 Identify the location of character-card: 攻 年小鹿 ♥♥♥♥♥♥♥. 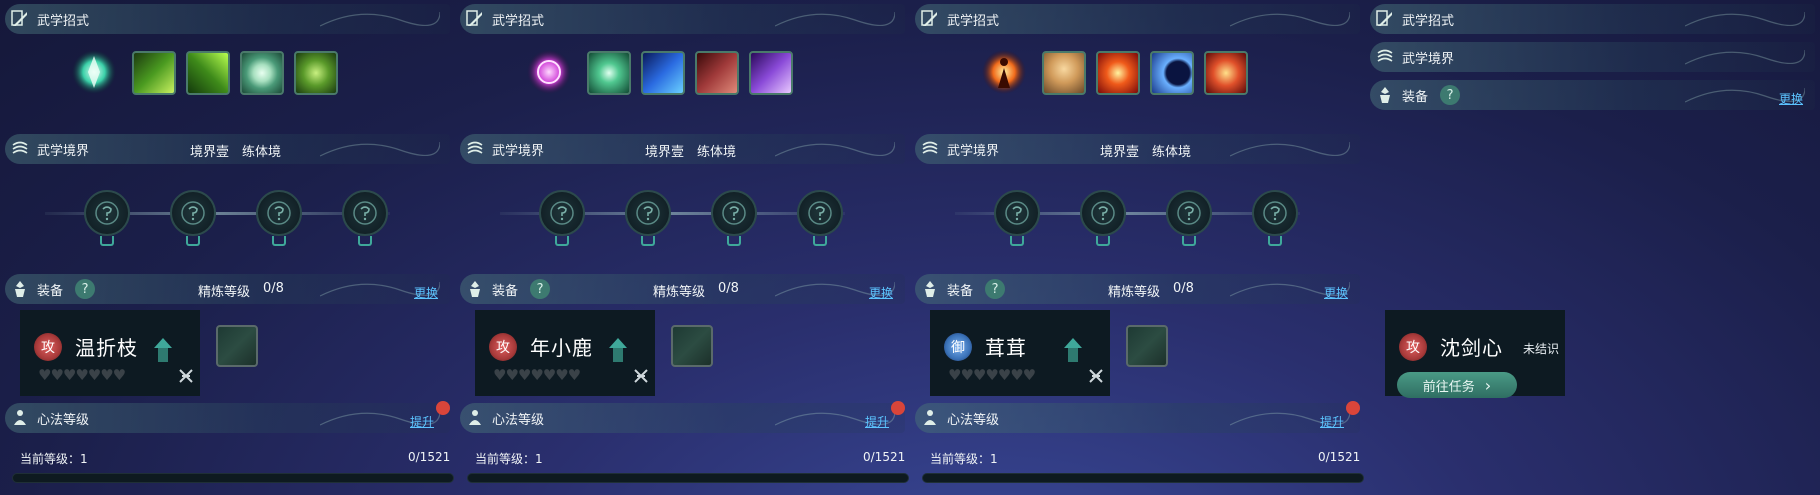
(565, 353).